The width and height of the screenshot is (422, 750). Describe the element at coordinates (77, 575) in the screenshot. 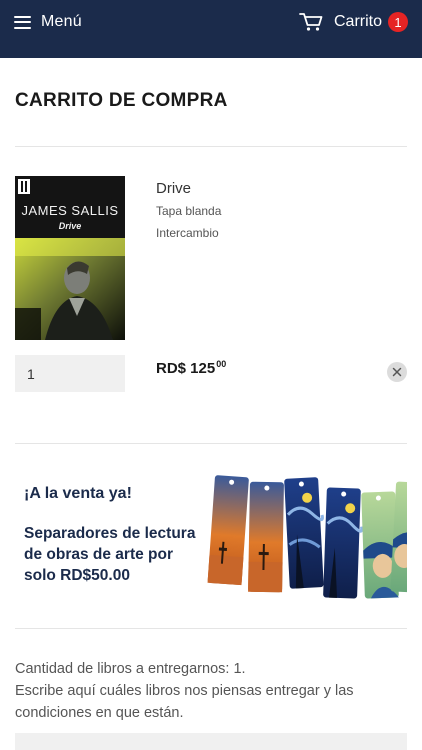

I see `promo-line: solo RD$50.00` at that location.